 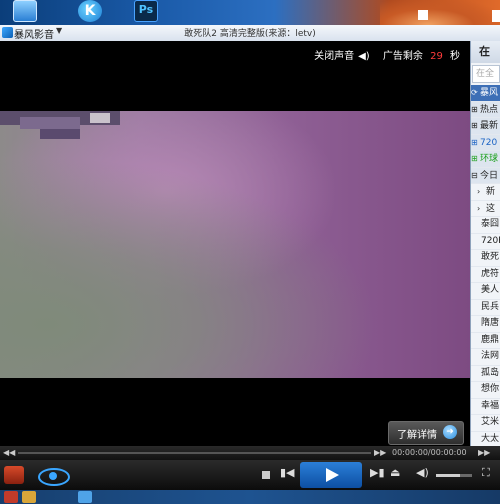 What do you see at coordinates (377, 472) in the screenshot?
I see `next-button: ▶▮` at bounding box center [377, 472].